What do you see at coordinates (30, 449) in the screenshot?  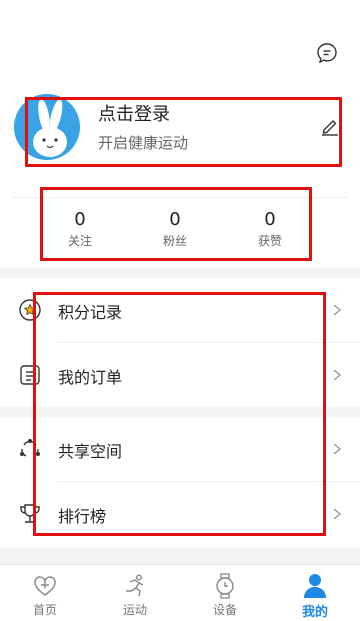 I see `share-space-icon` at bounding box center [30, 449].